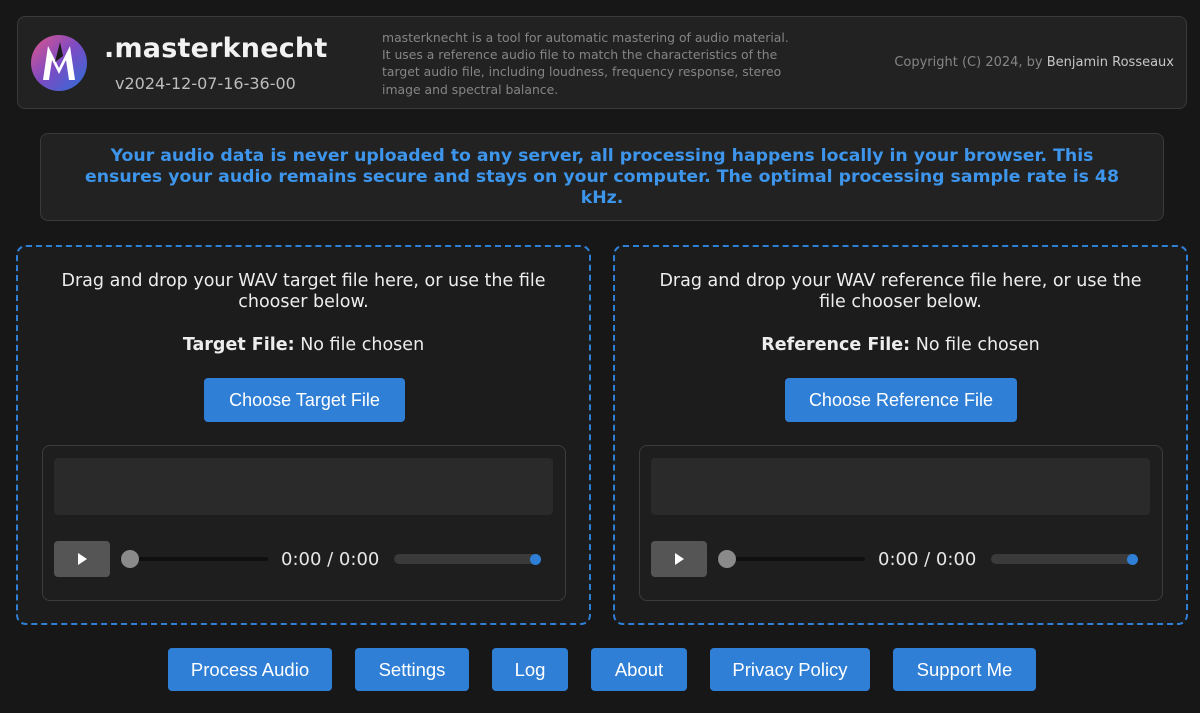  I want to click on reference-seek-thumb, so click(727, 559).